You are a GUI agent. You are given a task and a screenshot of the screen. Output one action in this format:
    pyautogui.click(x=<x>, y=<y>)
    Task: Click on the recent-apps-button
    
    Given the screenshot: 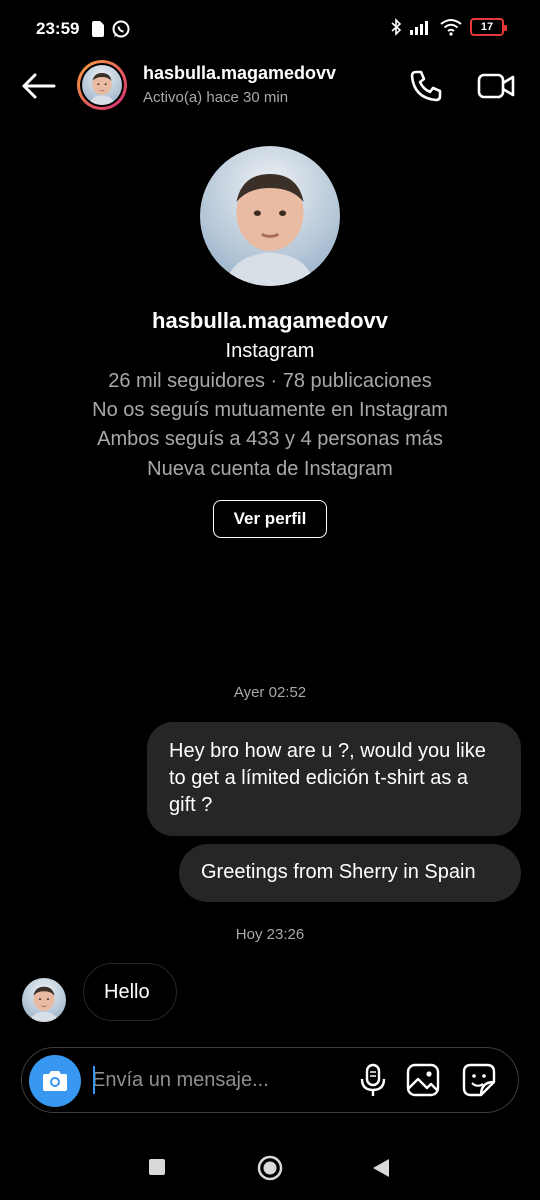 What is the action you would take?
    pyautogui.click(x=157, y=1167)
    